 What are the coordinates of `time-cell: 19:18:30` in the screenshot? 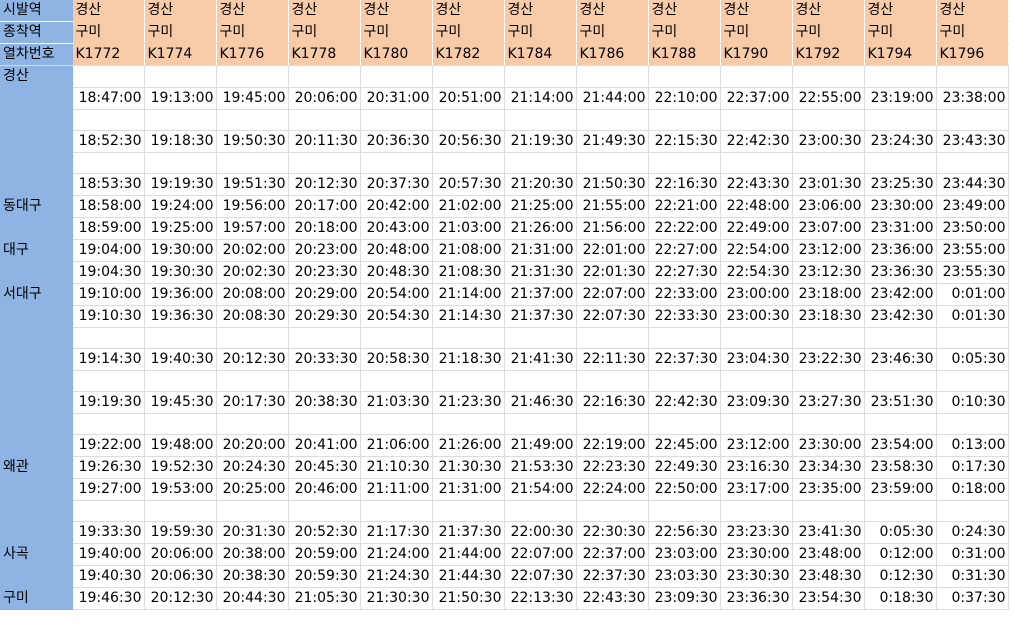 It's located at (180, 141).